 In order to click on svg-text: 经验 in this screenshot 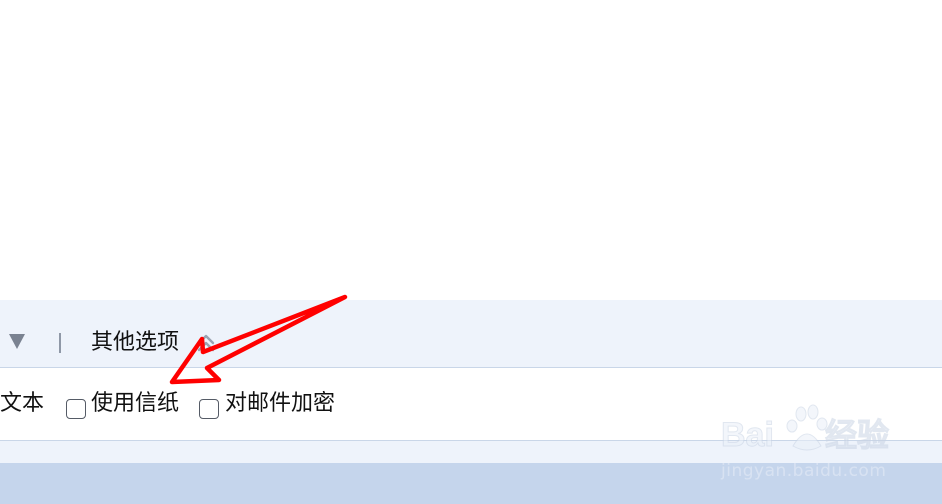, I will do `click(857, 435)`.